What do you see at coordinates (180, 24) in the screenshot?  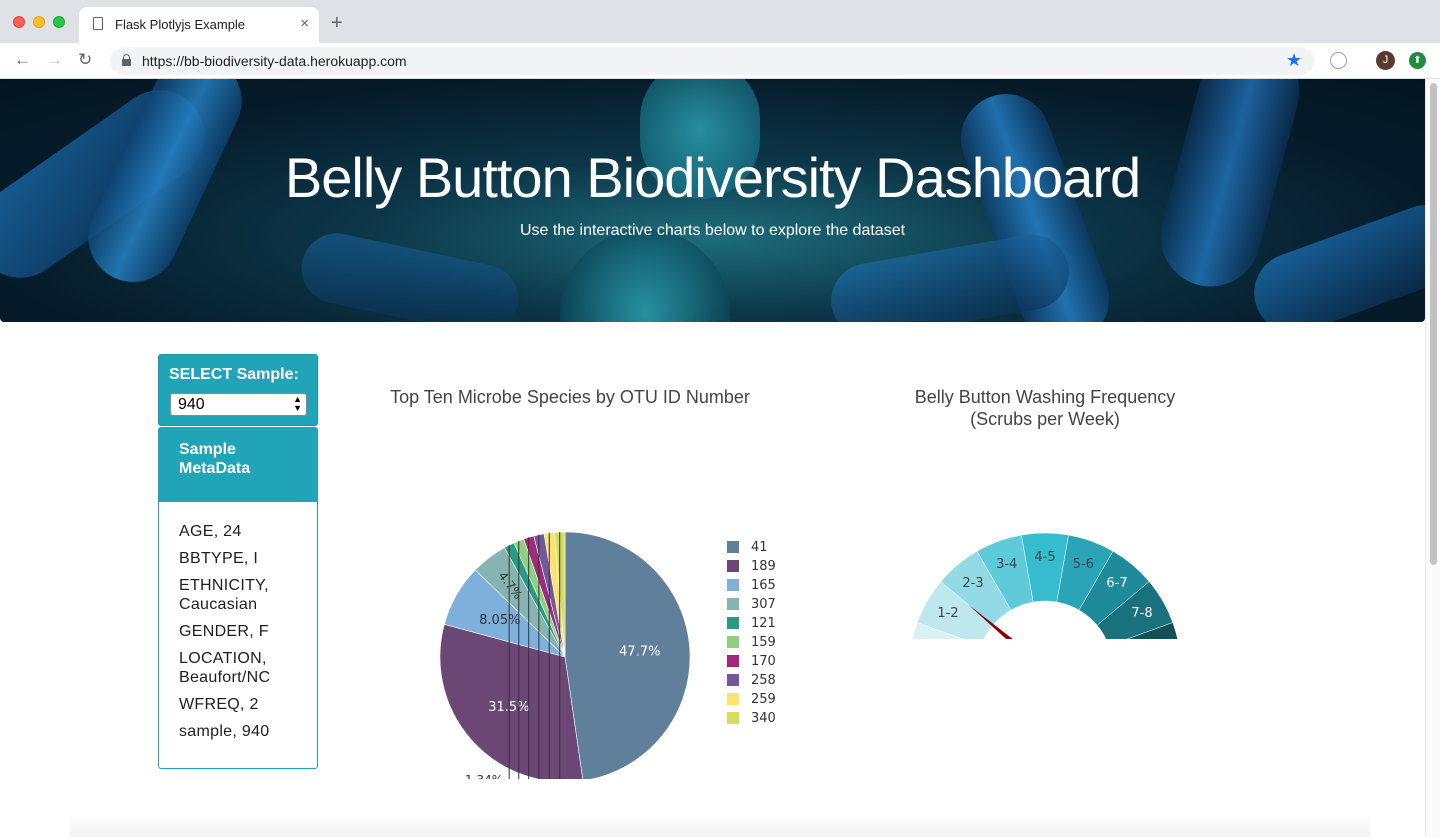 I see `tab-title: Flask Plotlyjs Example` at bounding box center [180, 24].